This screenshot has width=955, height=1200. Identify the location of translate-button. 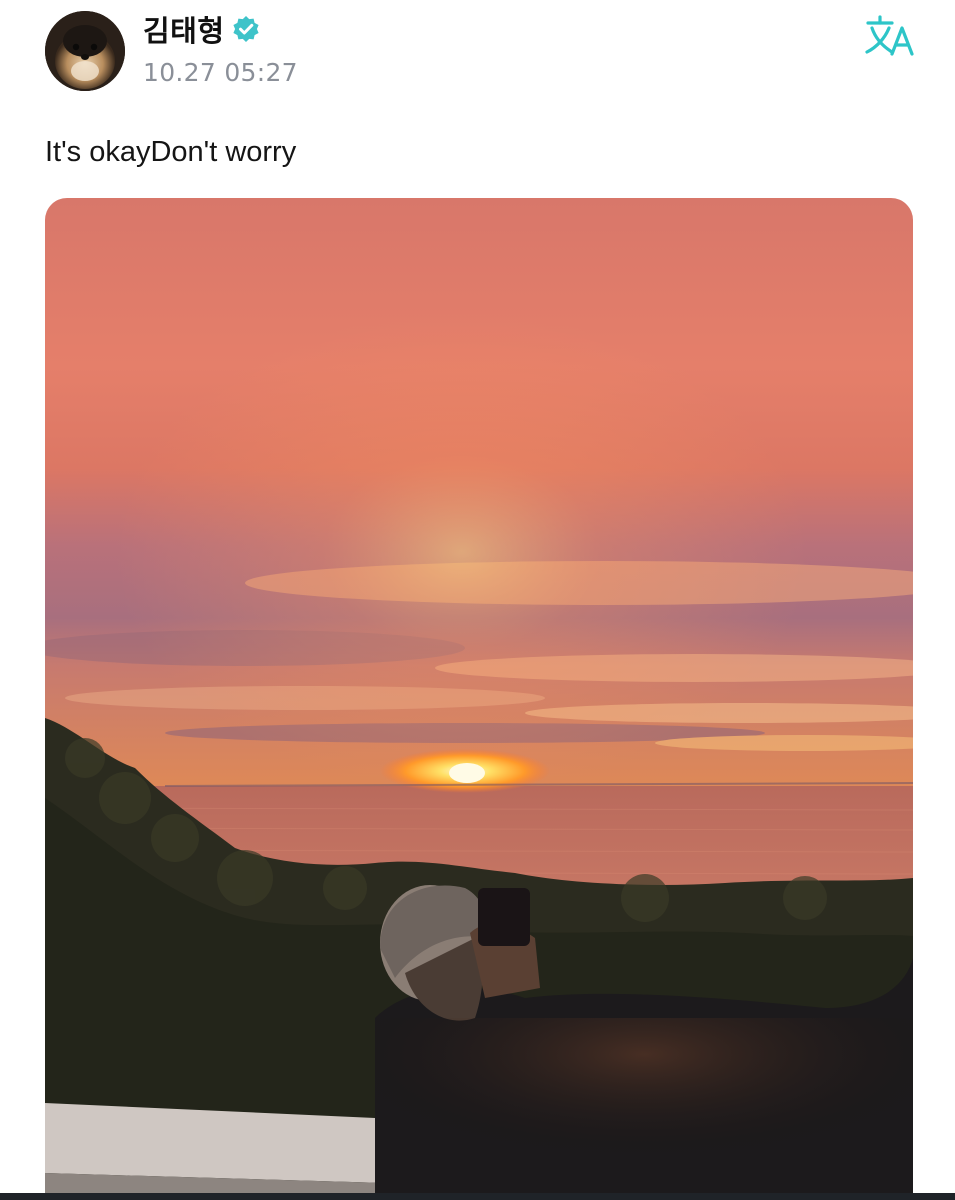
(890, 37).